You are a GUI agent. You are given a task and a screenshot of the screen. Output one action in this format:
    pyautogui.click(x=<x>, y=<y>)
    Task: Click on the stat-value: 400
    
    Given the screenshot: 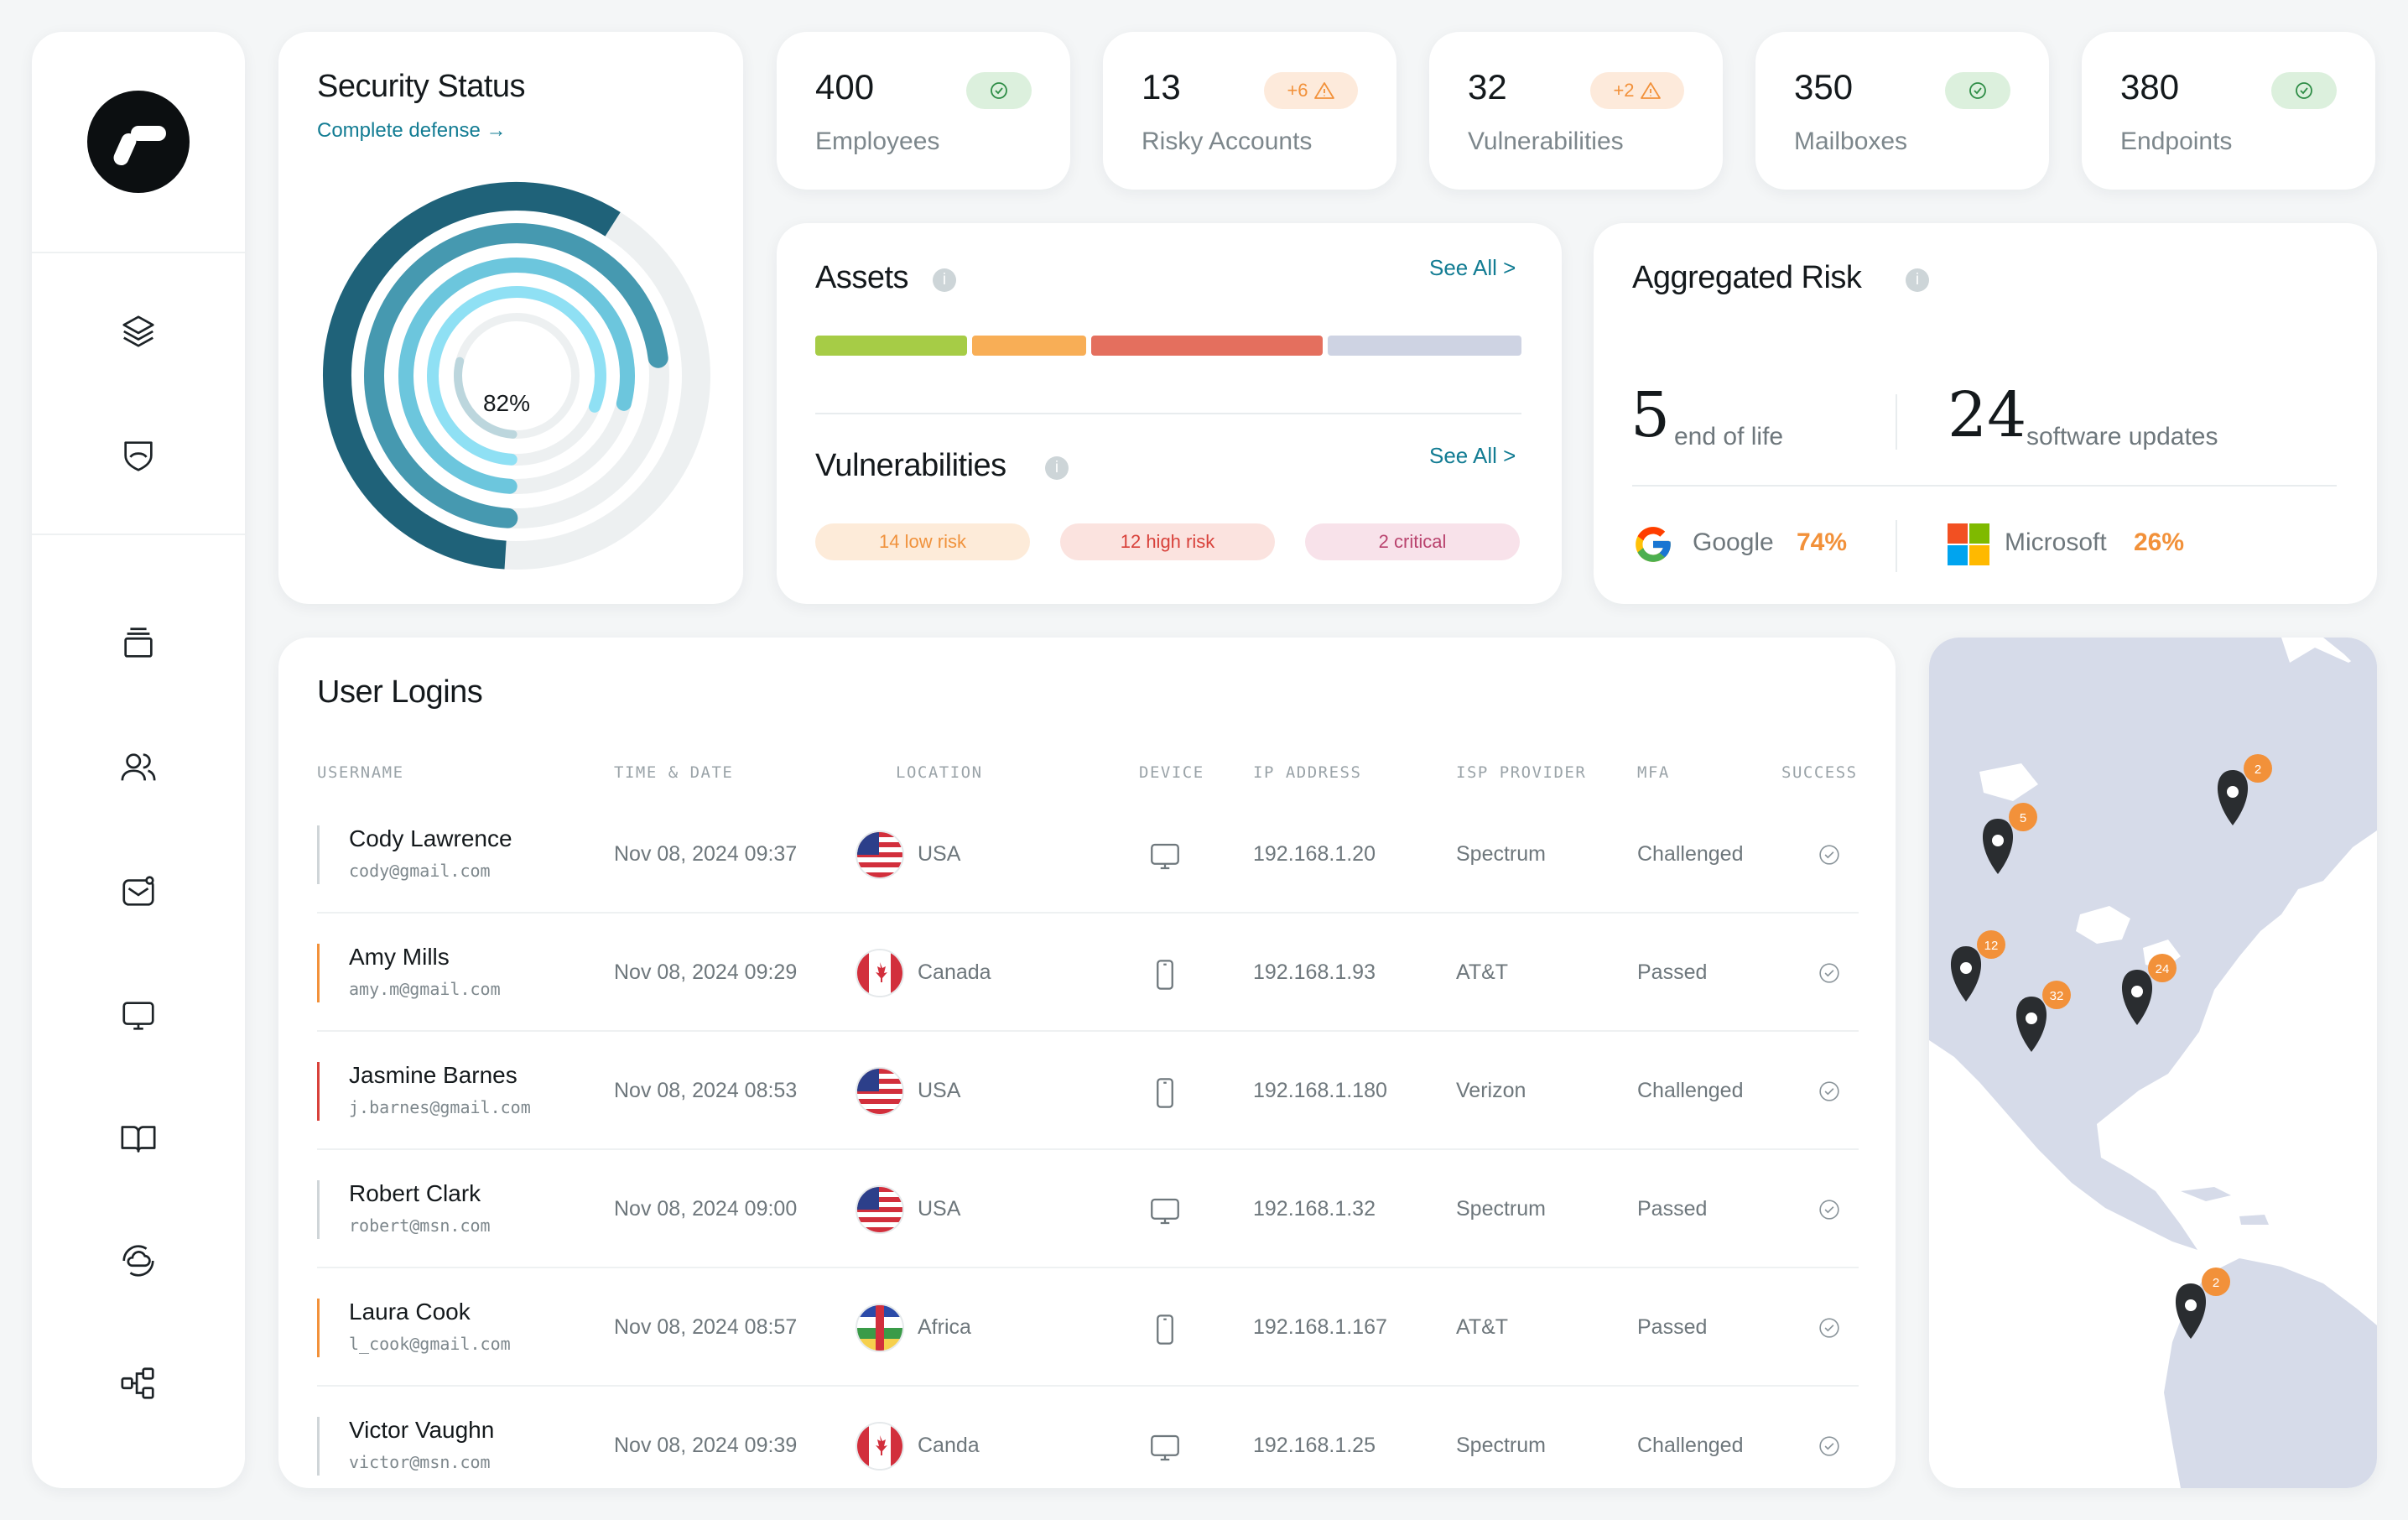 What is the action you would take?
    pyautogui.click(x=845, y=87)
    